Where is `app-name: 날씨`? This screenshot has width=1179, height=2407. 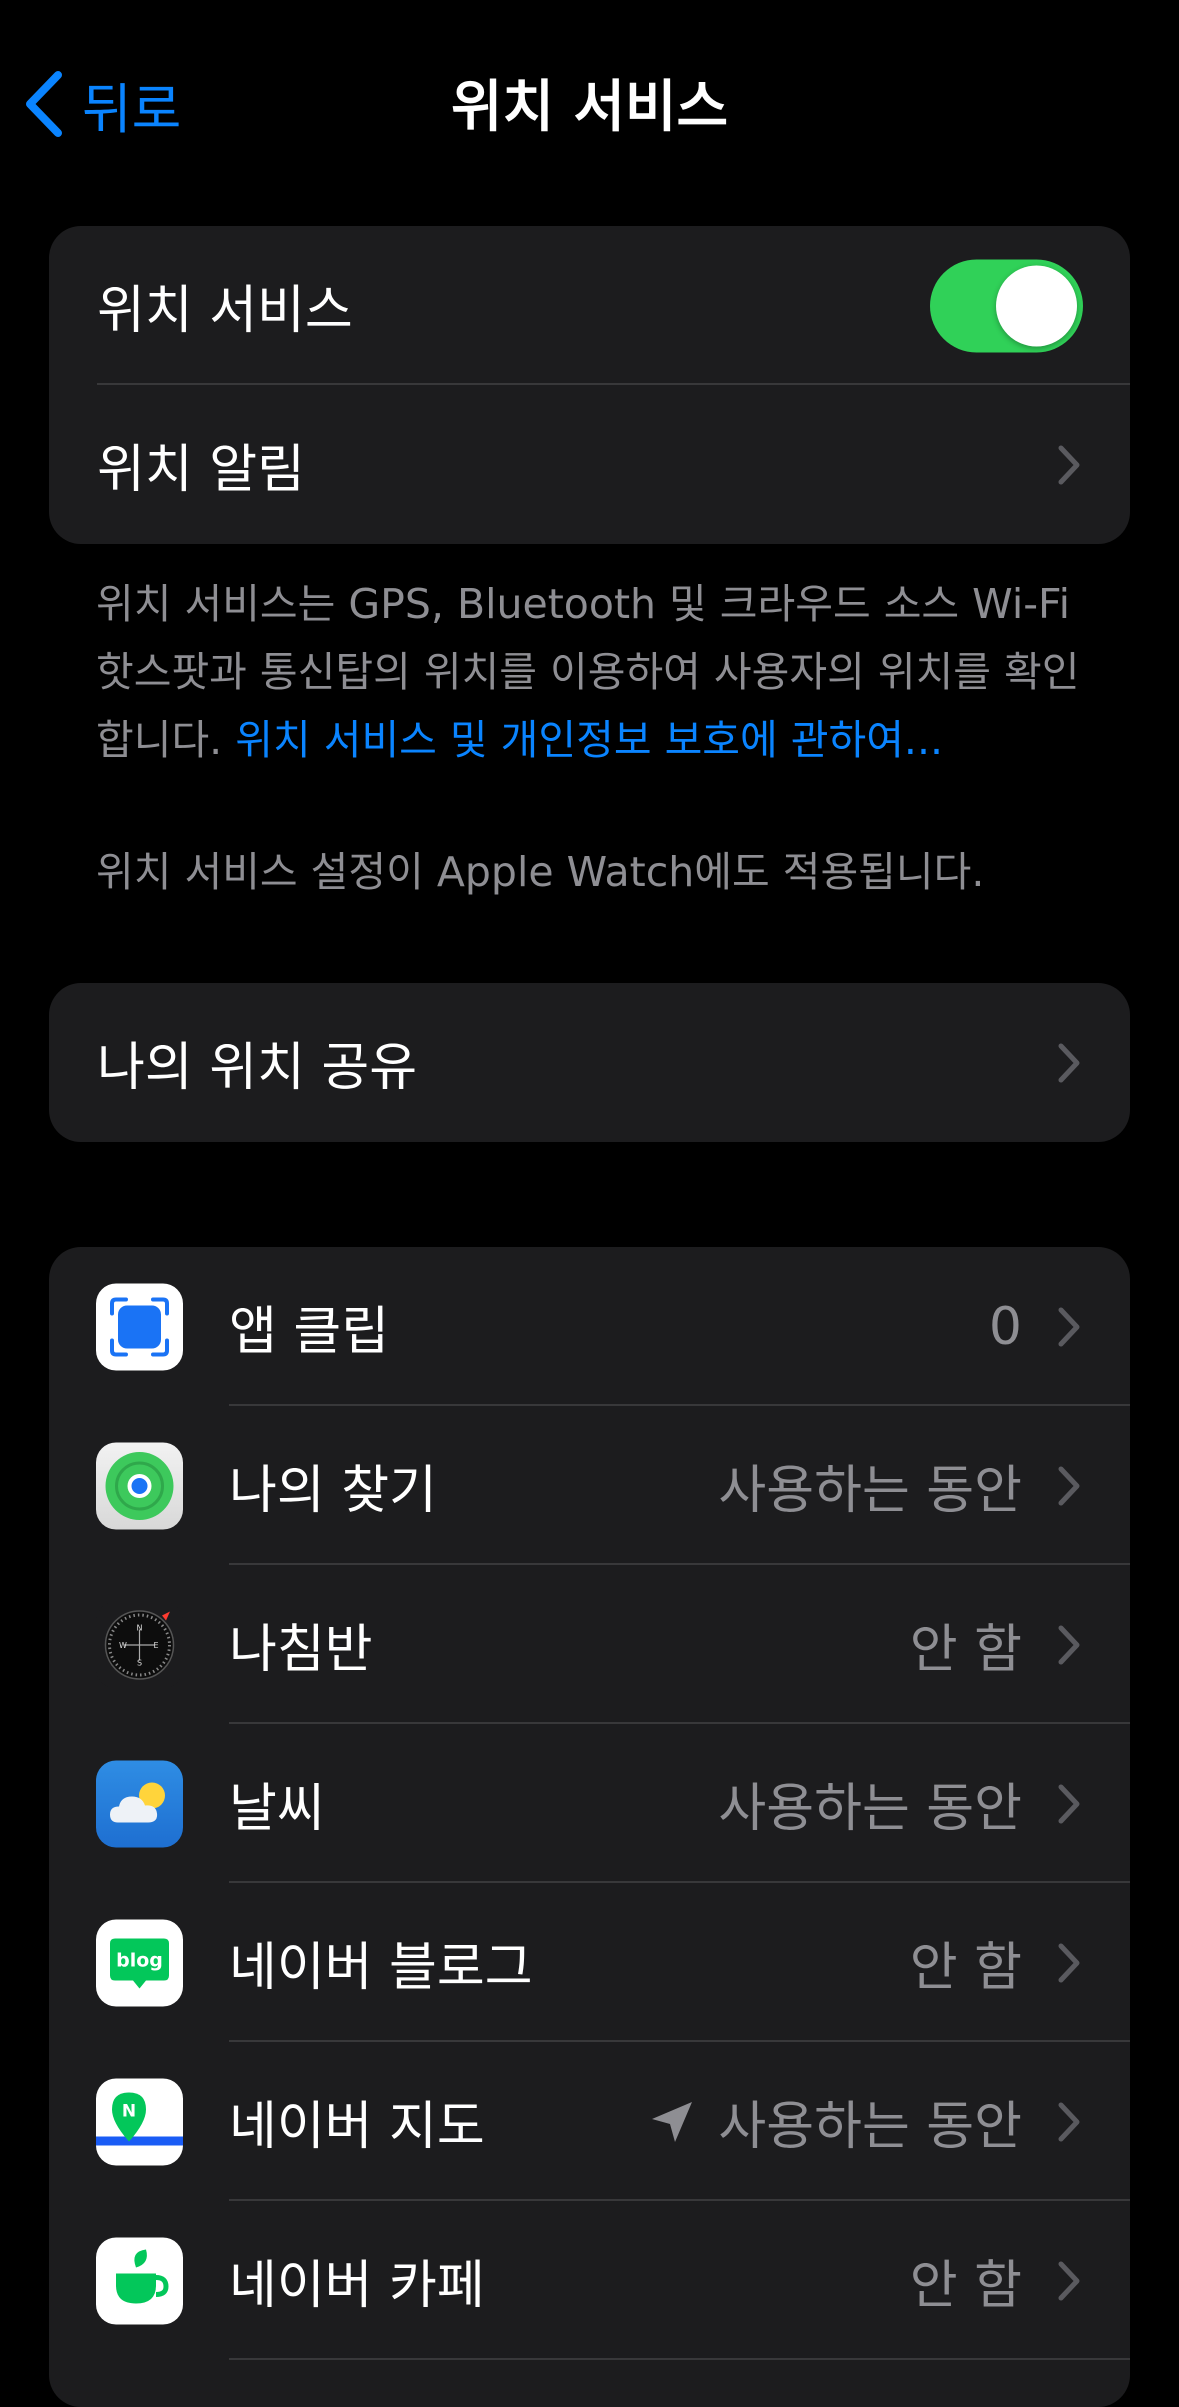 app-name: 날씨 is located at coordinates (277, 1809).